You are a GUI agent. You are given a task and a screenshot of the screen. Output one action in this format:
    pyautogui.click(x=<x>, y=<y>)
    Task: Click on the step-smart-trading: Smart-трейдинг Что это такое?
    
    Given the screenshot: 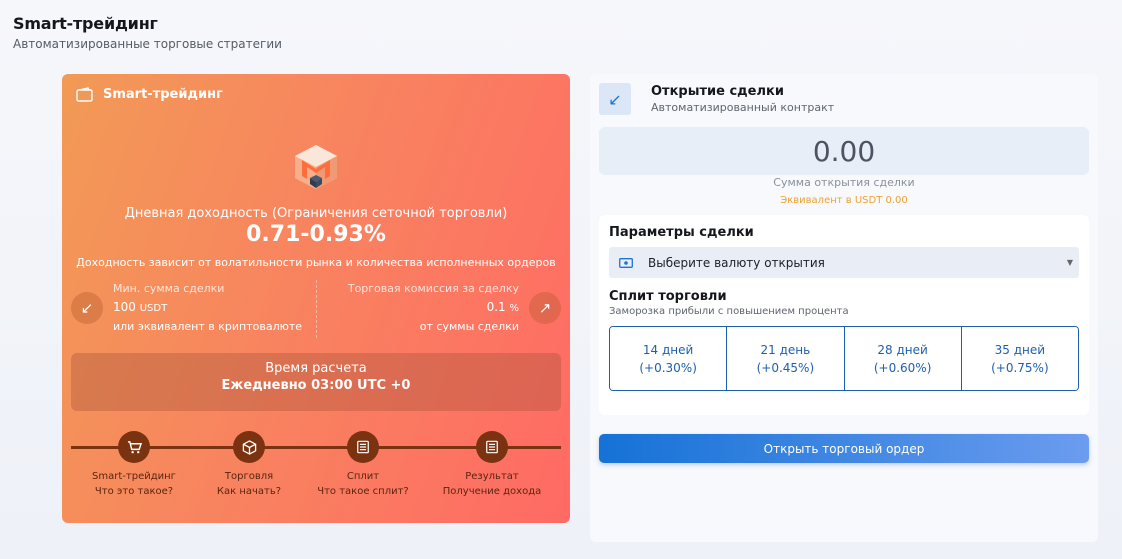 What is the action you would take?
    pyautogui.click(x=134, y=464)
    